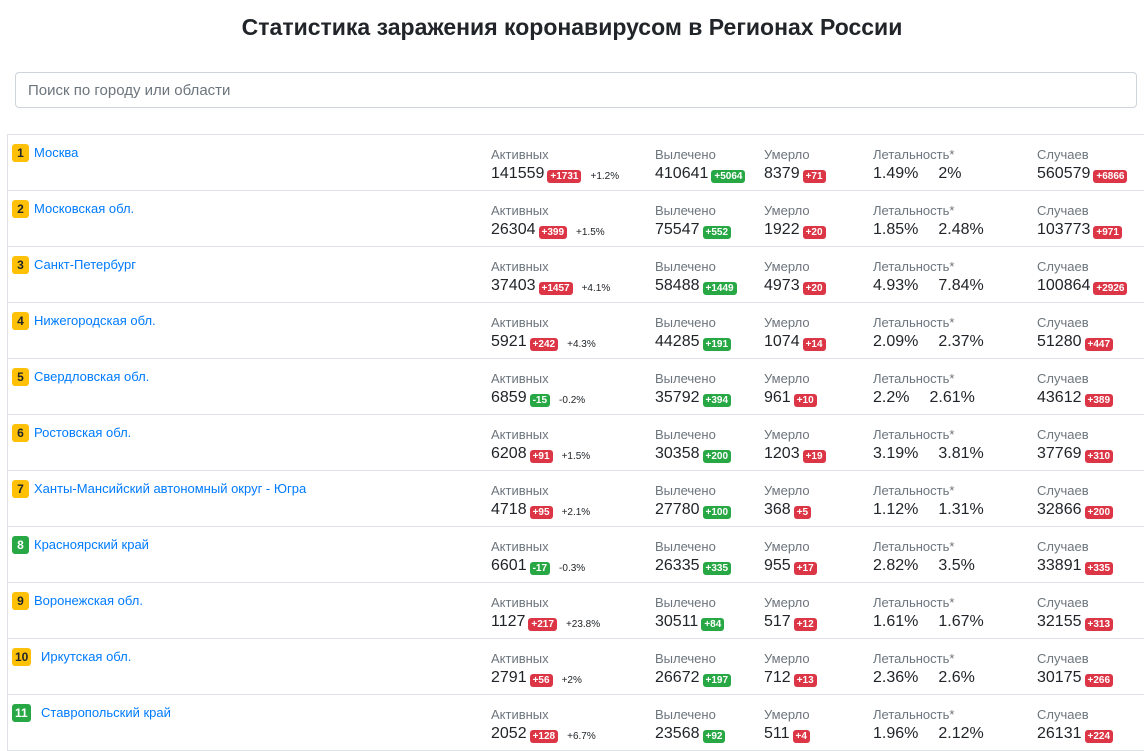  Describe the element at coordinates (542, 624) in the screenshot. I see `active-delta-badge: +217` at that location.